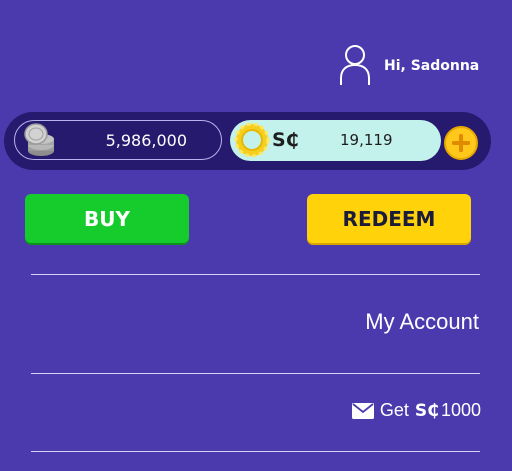 The width and height of the screenshot is (512, 471). I want to click on gold-coins-balance: 5,986,000, so click(118, 140).